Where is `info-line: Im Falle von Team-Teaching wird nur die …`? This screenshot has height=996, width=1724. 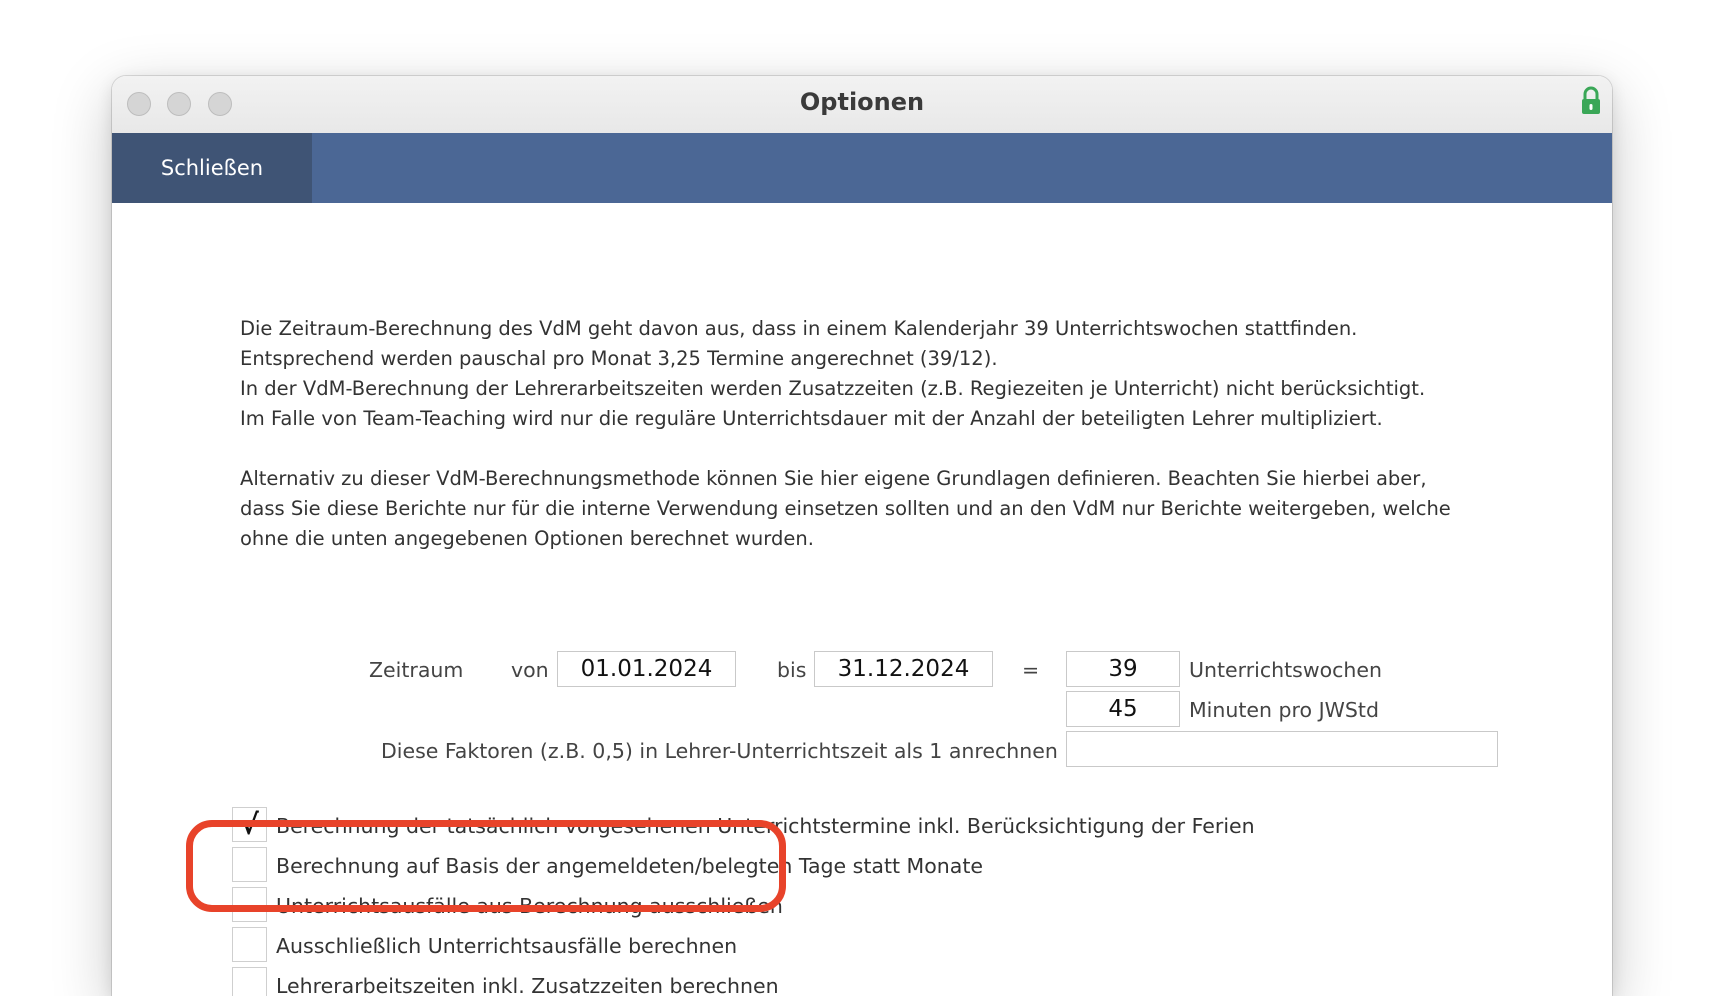 info-line: Im Falle von Team-Teaching wird nur die … is located at coordinates (811, 418).